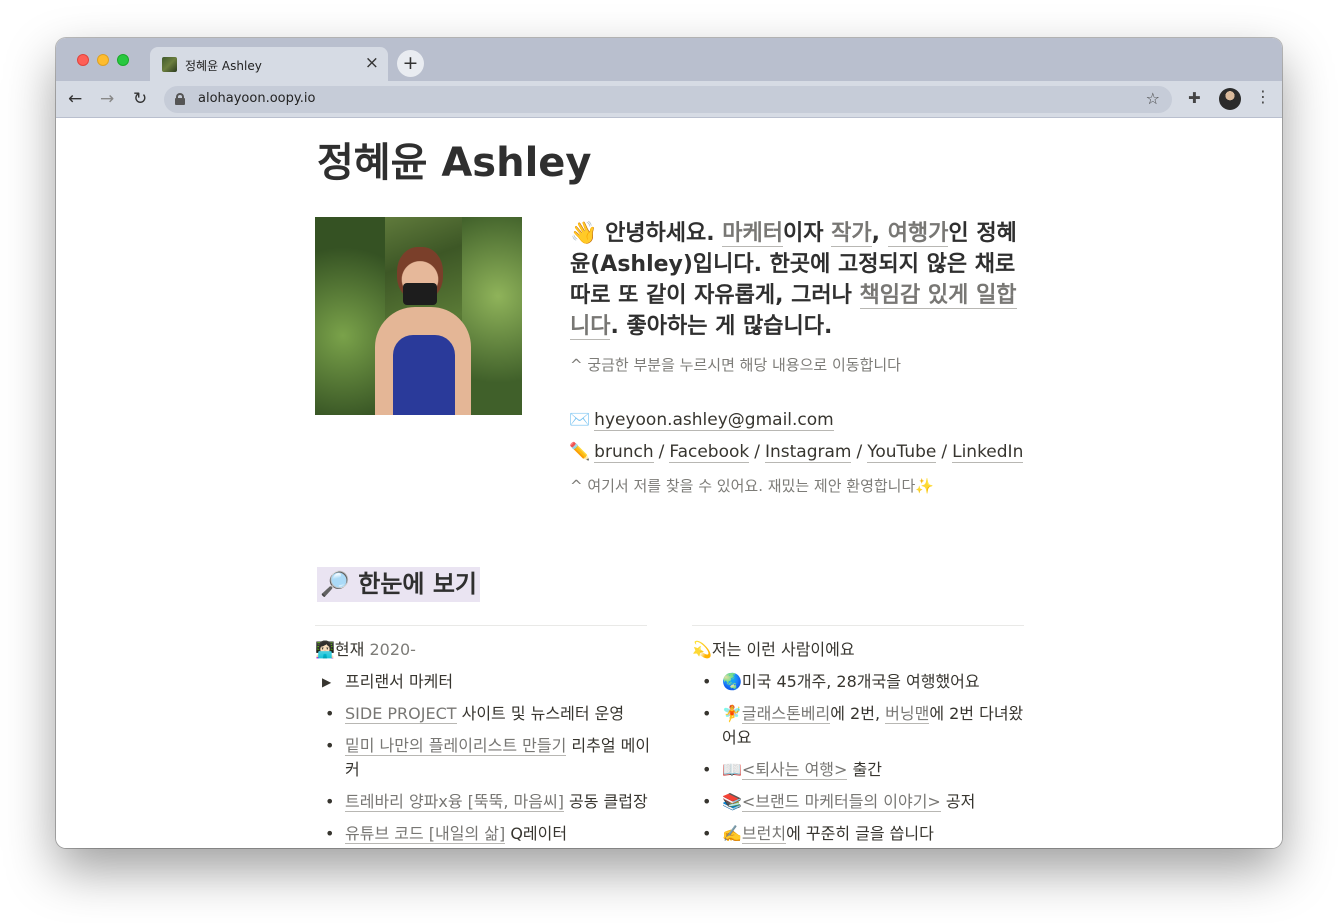 The image size is (1338, 923). Describe the element at coordinates (103, 60) in the screenshot. I see `minimize-window-button` at that location.